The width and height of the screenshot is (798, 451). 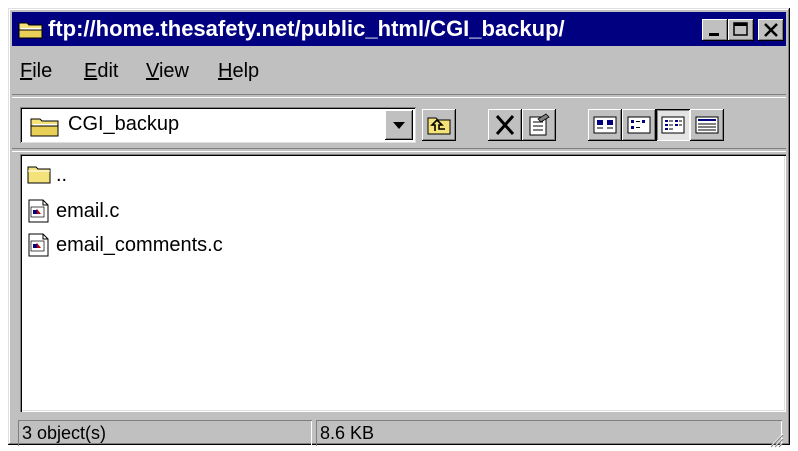 I want to click on status-object-count: 3 object(s), so click(x=64, y=433).